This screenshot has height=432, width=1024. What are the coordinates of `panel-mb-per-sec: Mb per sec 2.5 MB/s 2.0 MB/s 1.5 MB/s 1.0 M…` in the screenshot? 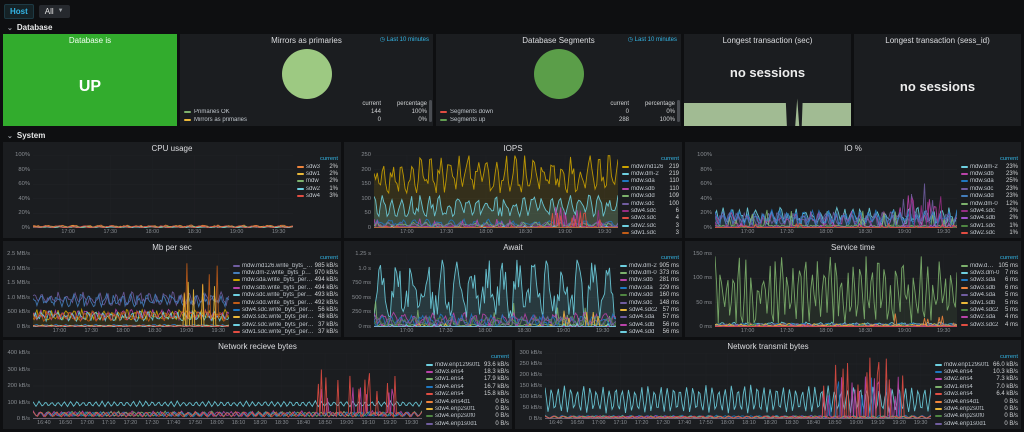 It's located at (172, 289).